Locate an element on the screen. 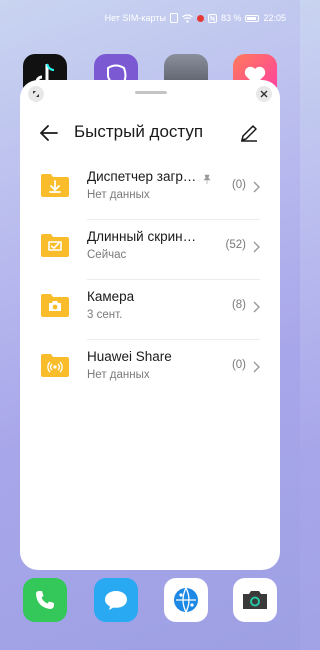 This screenshot has height=650, width=320. item-name: Диспетчер загрузок is located at coordinates (143, 176).